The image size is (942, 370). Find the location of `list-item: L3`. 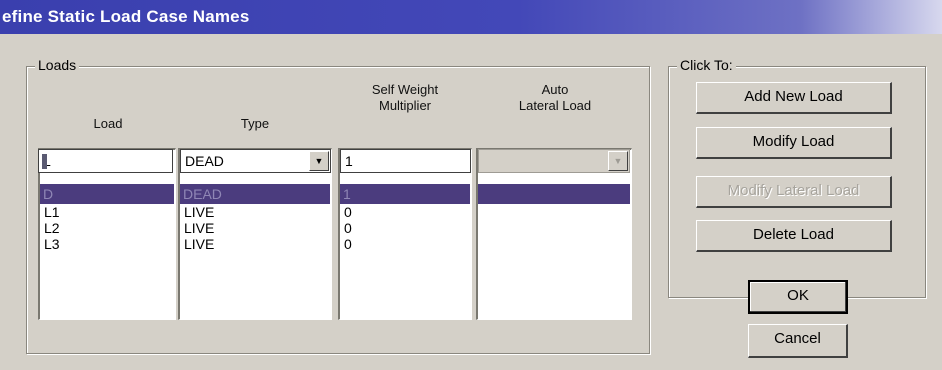

list-item: L3 is located at coordinates (52, 244).